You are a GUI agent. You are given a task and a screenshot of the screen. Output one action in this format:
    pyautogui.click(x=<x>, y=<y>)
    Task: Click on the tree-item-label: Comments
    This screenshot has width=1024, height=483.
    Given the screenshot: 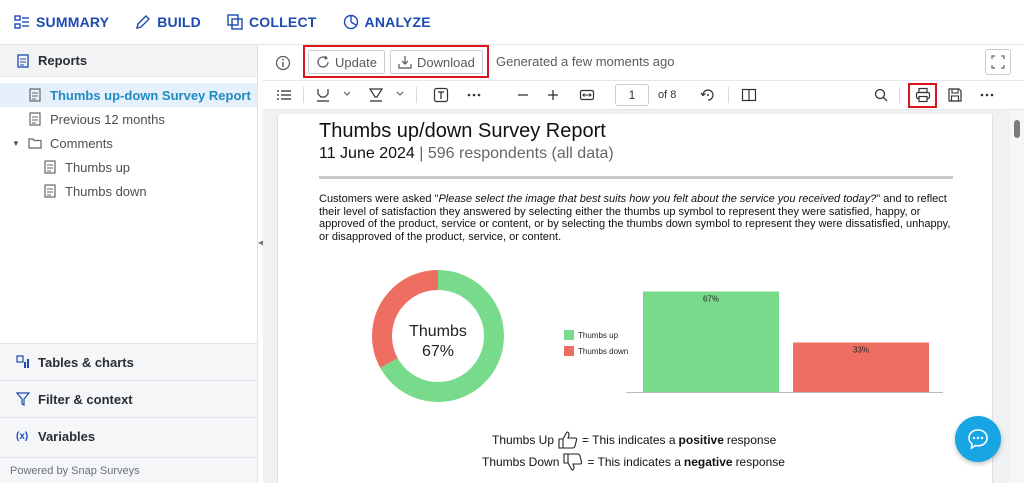 What is the action you would take?
    pyautogui.click(x=81, y=143)
    